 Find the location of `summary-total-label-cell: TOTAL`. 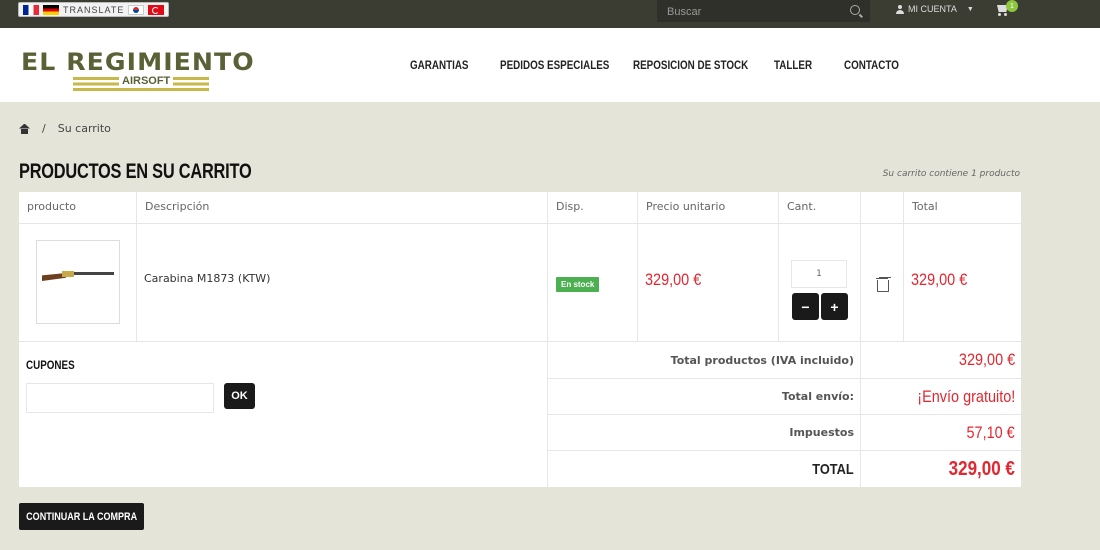

summary-total-label-cell: TOTAL is located at coordinates (704, 469).